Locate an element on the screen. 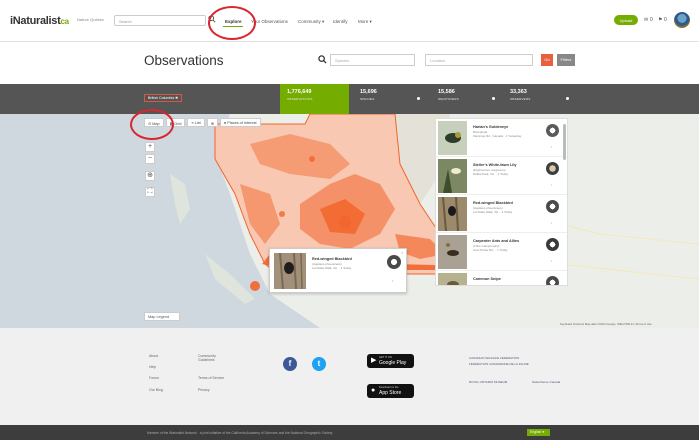 The width and height of the screenshot is (699, 440). tab-places-of-interest: ● Places of Interest is located at coordinates (240, 122).